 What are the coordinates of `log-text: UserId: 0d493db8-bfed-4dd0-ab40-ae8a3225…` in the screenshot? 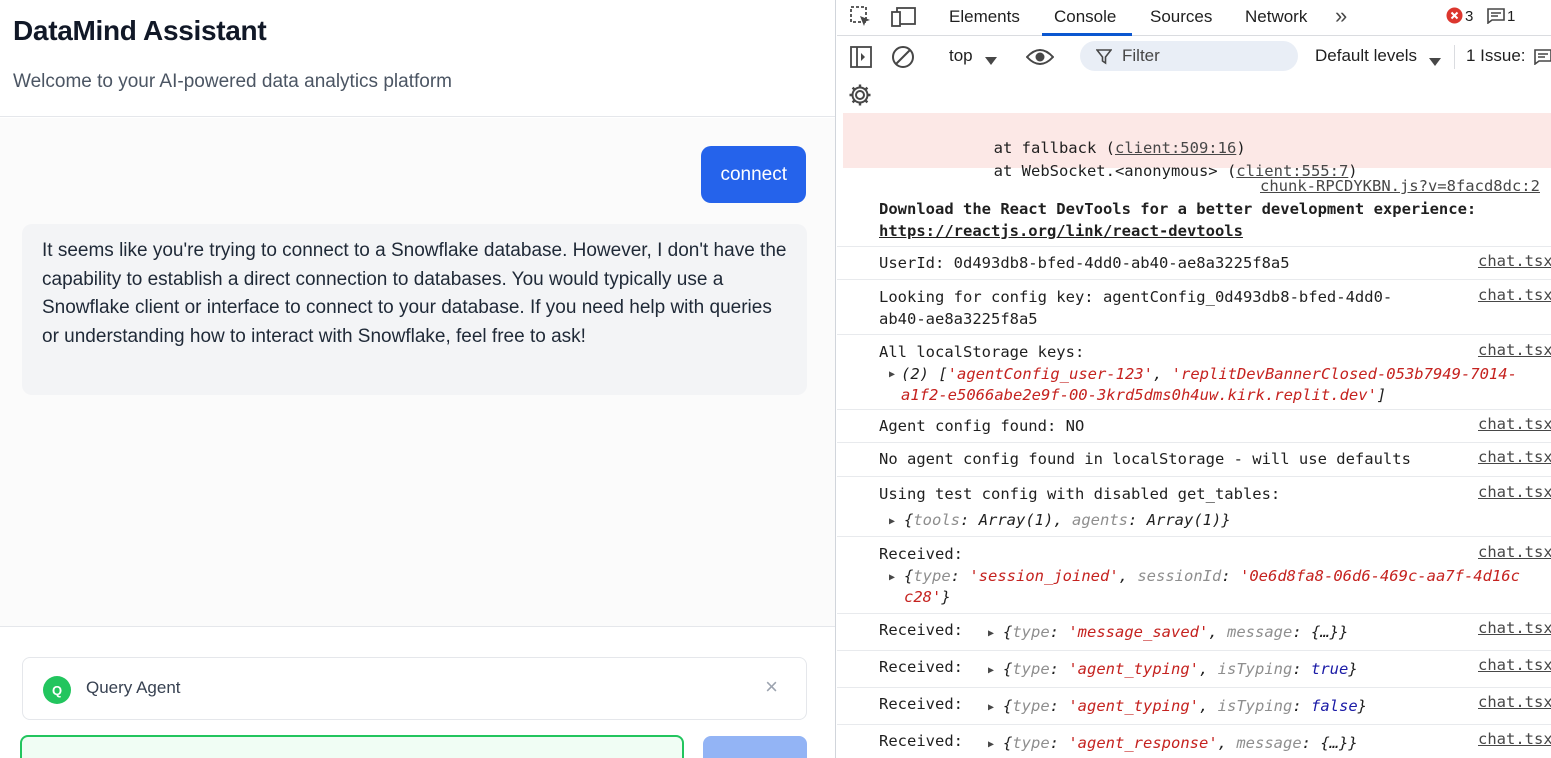 It's located at (1084, 263).